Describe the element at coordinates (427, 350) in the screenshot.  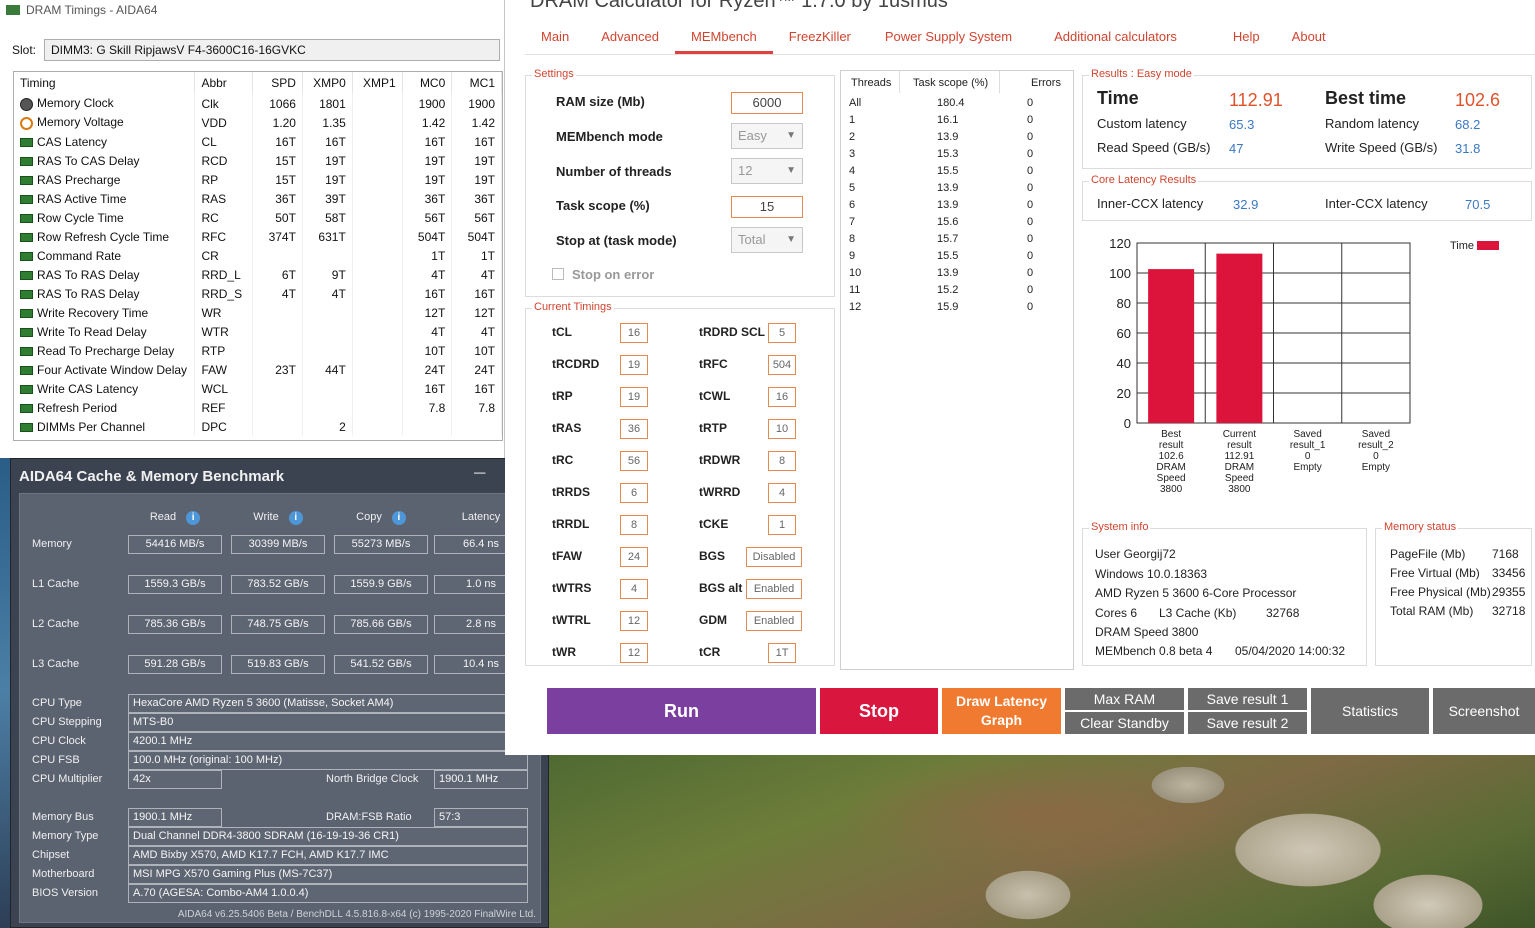
I see `timing-mc0-cell: 10T` at that location.